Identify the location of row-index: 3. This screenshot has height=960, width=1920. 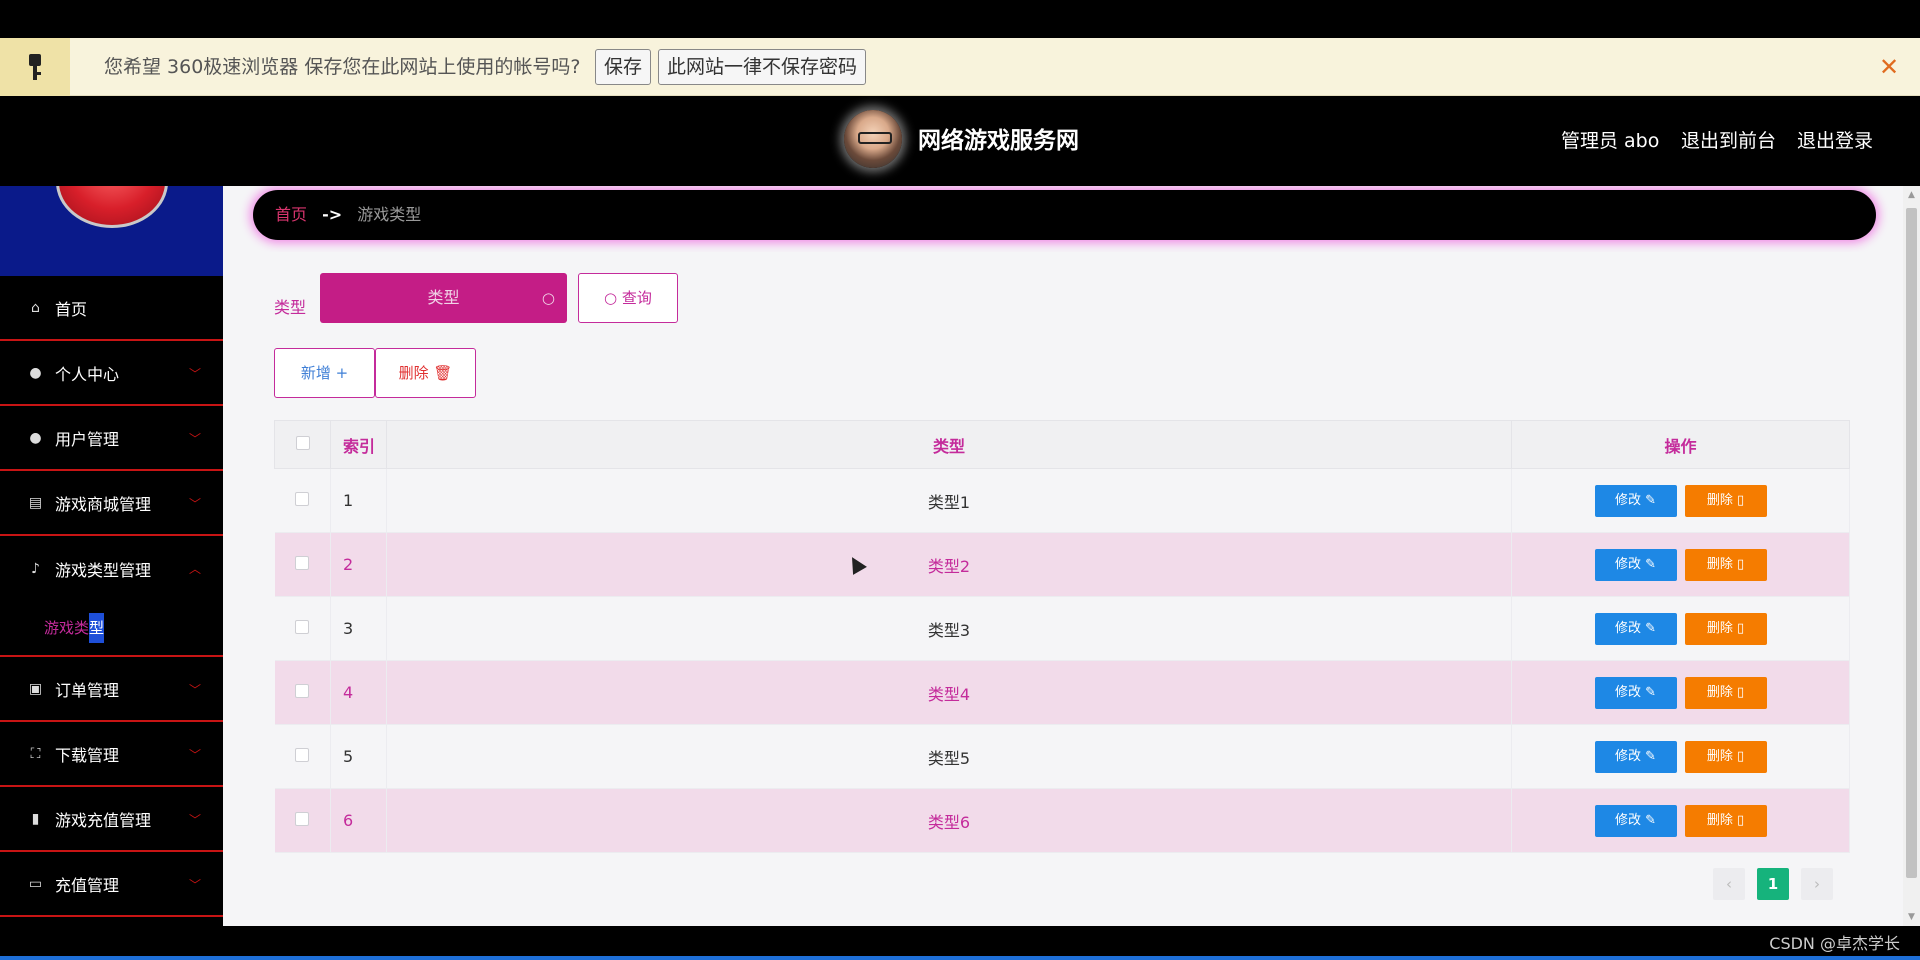
(358, 628).